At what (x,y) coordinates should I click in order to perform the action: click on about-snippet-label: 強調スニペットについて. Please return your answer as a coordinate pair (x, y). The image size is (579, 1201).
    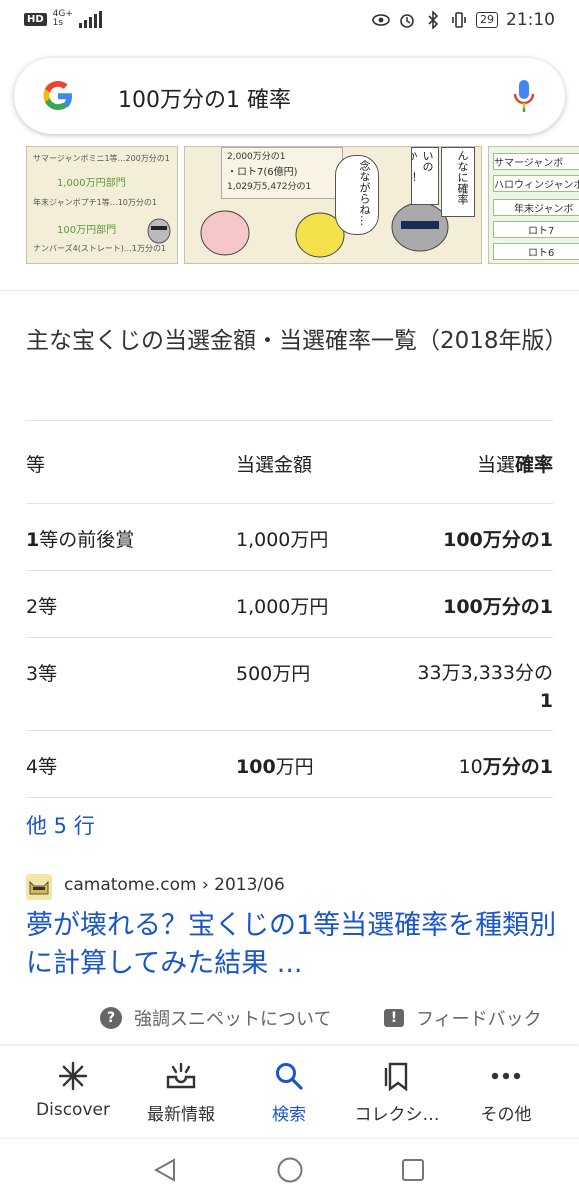
    Looking at the image, I should click on (233, 1019).